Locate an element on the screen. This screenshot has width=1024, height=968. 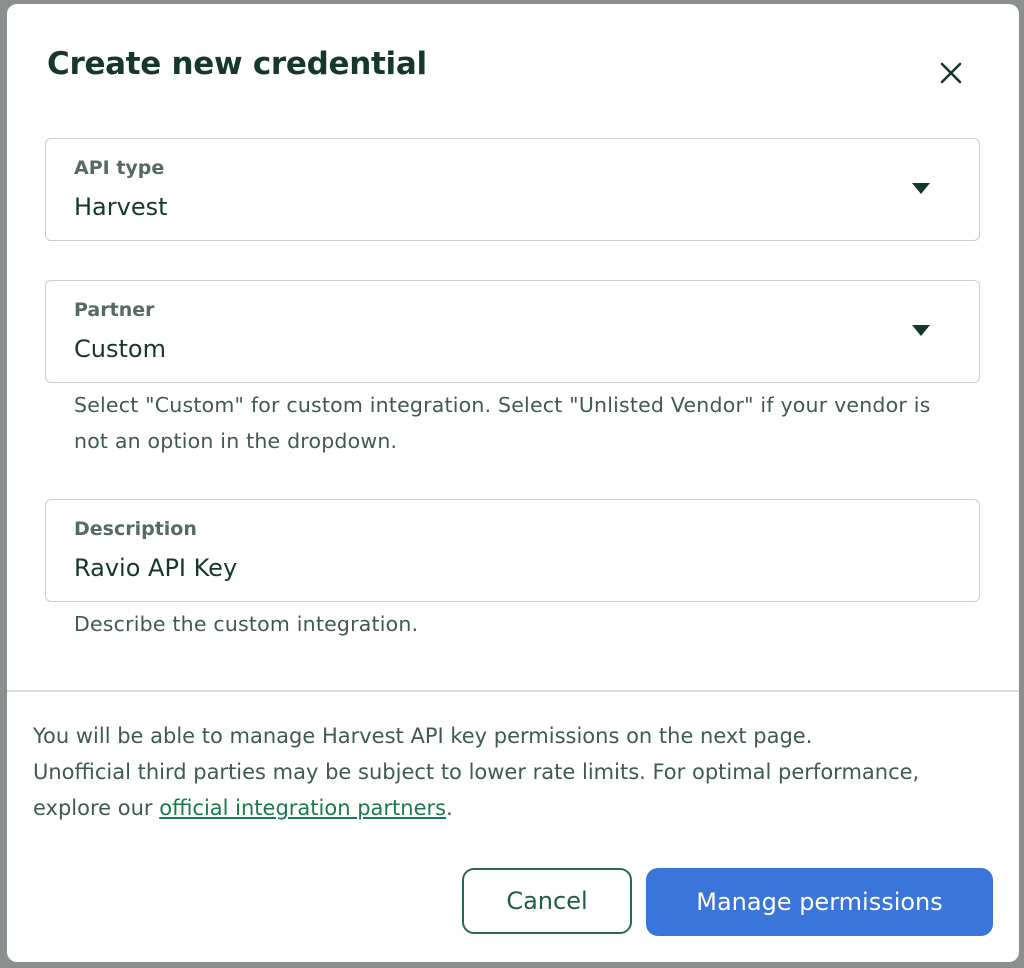
description-label: Description is located at coordinates (135, 529).